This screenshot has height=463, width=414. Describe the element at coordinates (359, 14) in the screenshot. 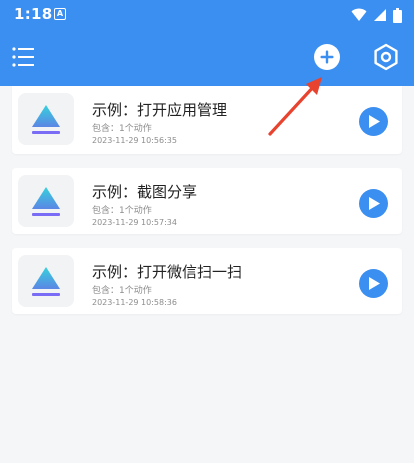

I see `wifi-icon` at that location.